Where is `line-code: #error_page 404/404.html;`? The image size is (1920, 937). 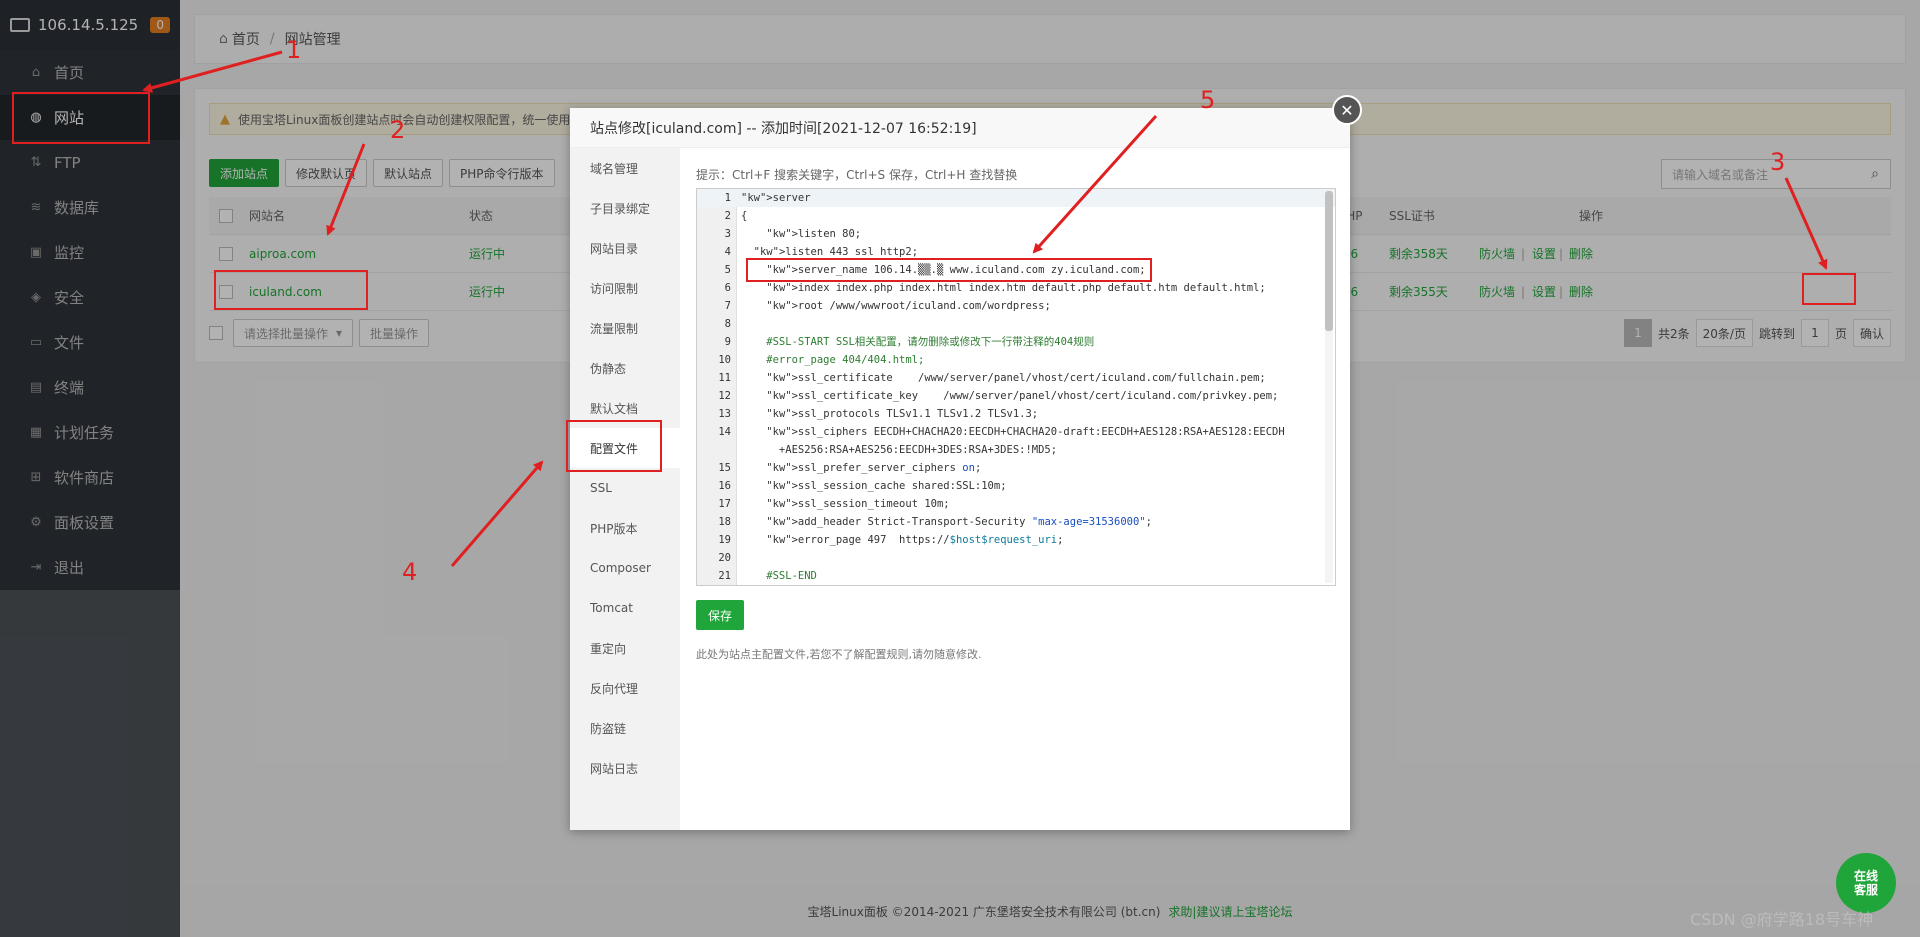 line-code: #error_page 404/404.html; is located at coordinates (832, 360).